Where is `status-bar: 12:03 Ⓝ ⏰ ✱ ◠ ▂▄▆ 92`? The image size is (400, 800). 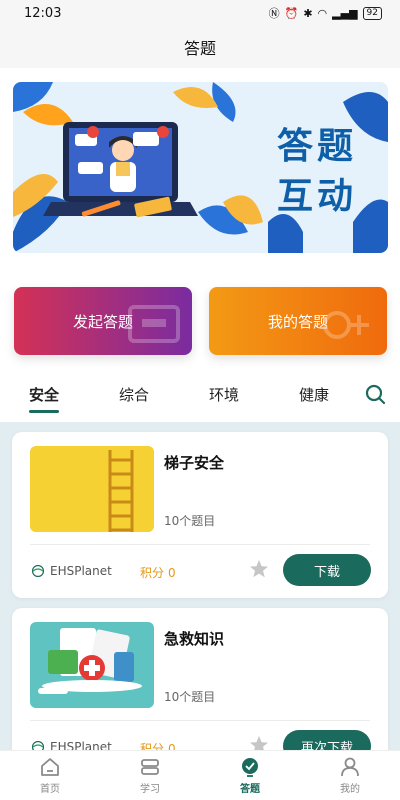
status-bar: 12:03 Ⓝ ⏰ ✱ ◠ ▂▄▆ 92 is located at coordinates (200, 13).